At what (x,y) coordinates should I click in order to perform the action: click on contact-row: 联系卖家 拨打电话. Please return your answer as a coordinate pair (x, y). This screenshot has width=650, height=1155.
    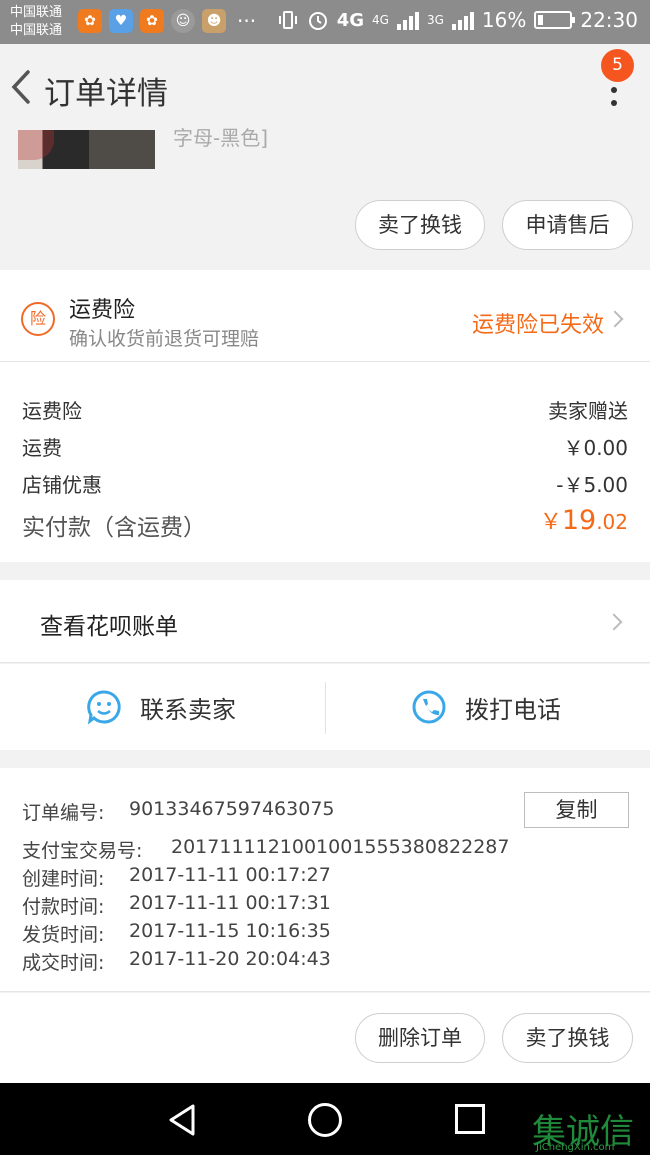
    Looking at the image, I should click on (325, 707).